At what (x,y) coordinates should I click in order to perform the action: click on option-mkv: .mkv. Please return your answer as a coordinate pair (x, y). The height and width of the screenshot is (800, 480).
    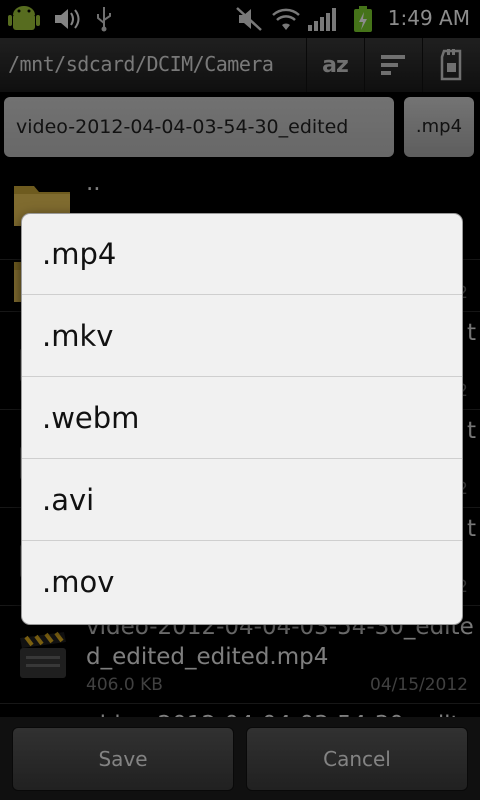
    Looking at the image, I should click on (242, 336).